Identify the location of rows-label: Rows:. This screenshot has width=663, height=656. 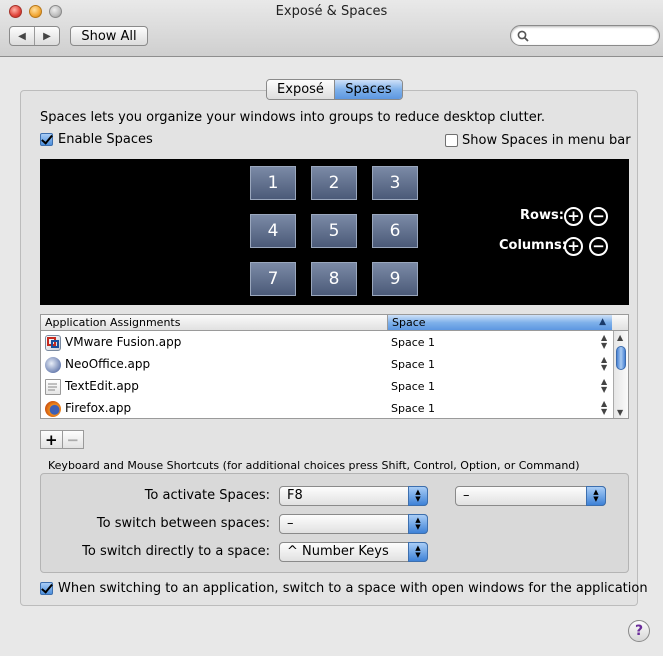
(542, 215).